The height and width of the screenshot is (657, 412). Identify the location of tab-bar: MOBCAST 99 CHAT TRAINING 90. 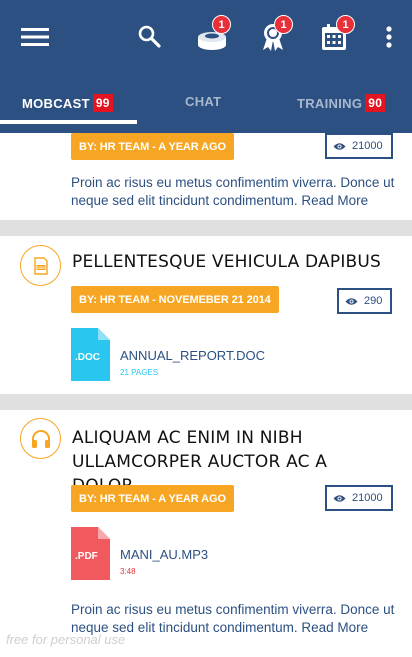
(206, 106).